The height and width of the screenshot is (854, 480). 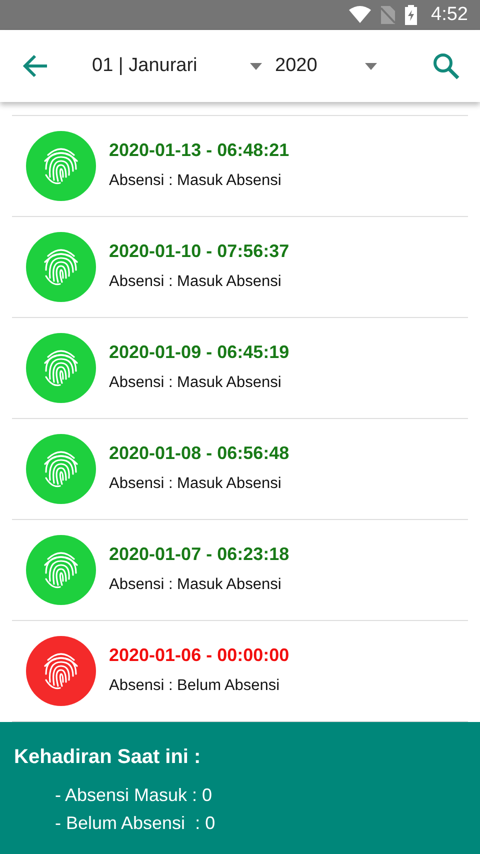 What do you see at coordinates (360, 15) in the screenshot?
I see `wifi-icon` at bounding box center [360, 15].